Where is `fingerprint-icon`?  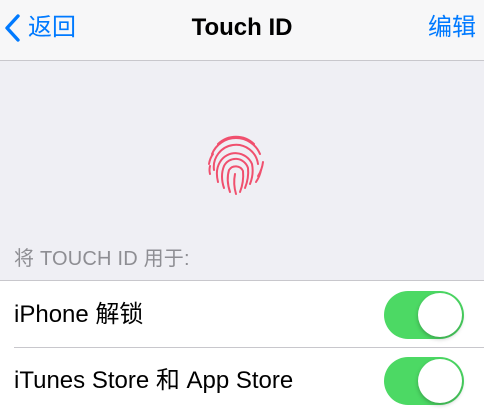
fingerprint-icon is located at coordinates (236, 165).